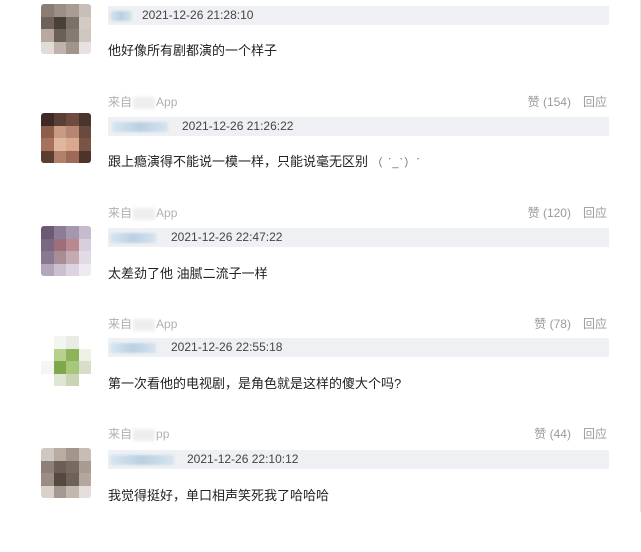 This screenshot has height=552, width=641. What do you see at coordinates (552, 324) in the screenshot?
I see `like-button: 赞 (78)` at bounding box center [552, 324].